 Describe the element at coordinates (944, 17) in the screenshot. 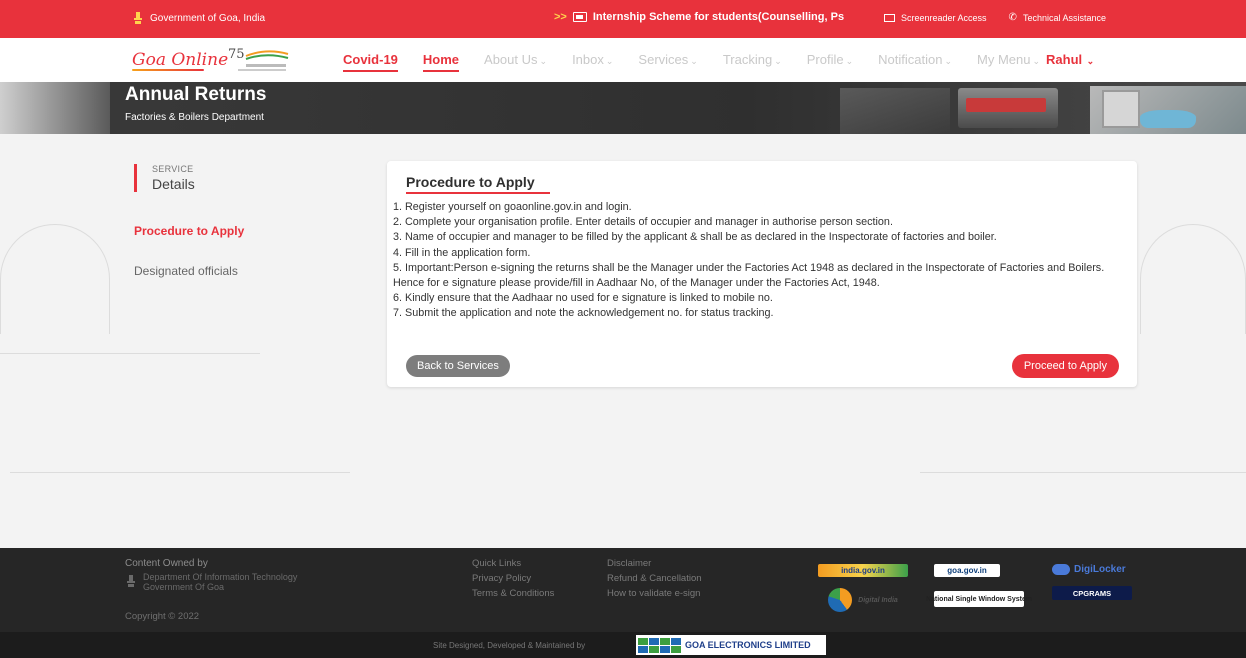

I see `screenreader-text: Screenreader Access` at that location.